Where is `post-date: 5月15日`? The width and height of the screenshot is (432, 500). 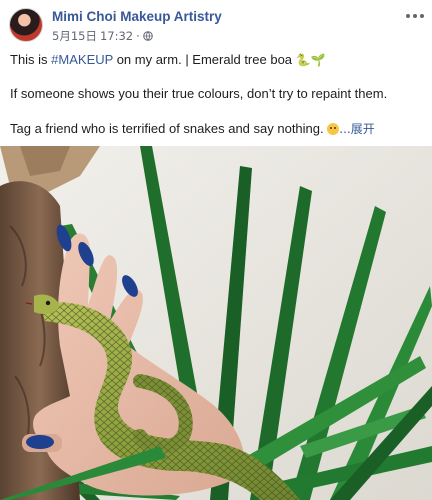 post-date: 5月15日 is located at coordinates (74, 36).